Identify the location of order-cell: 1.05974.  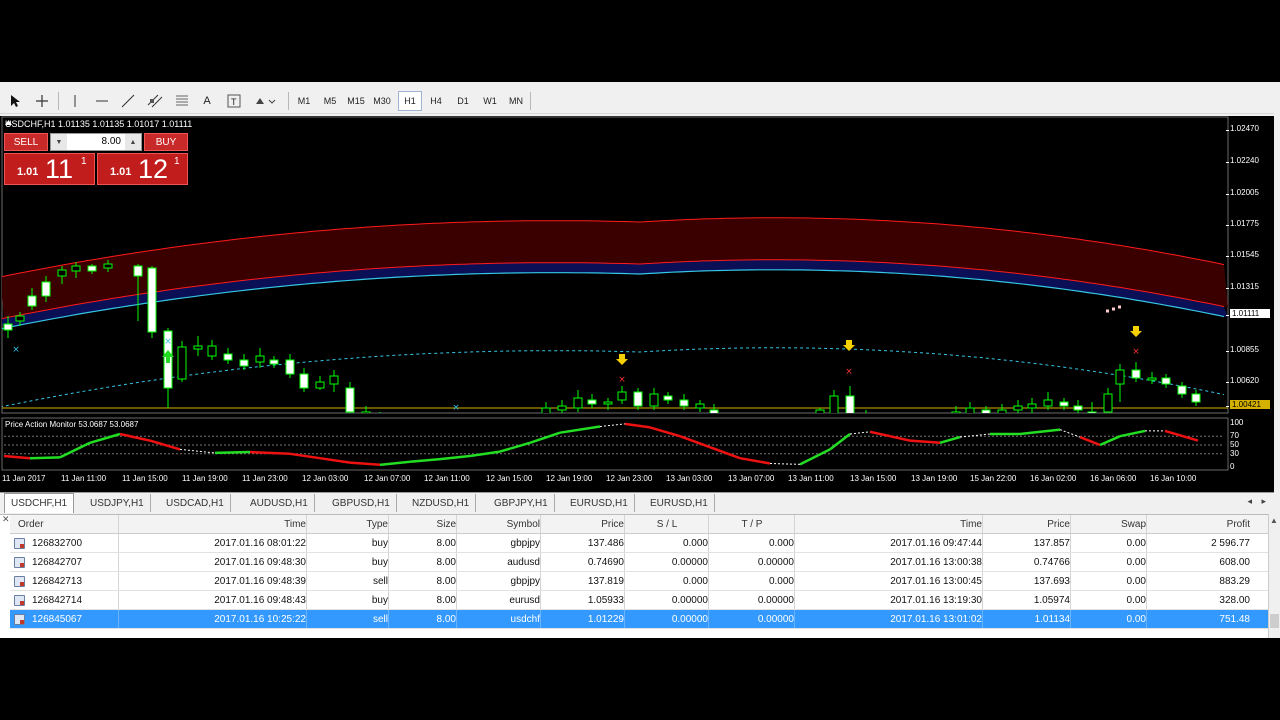
(1051, 600).